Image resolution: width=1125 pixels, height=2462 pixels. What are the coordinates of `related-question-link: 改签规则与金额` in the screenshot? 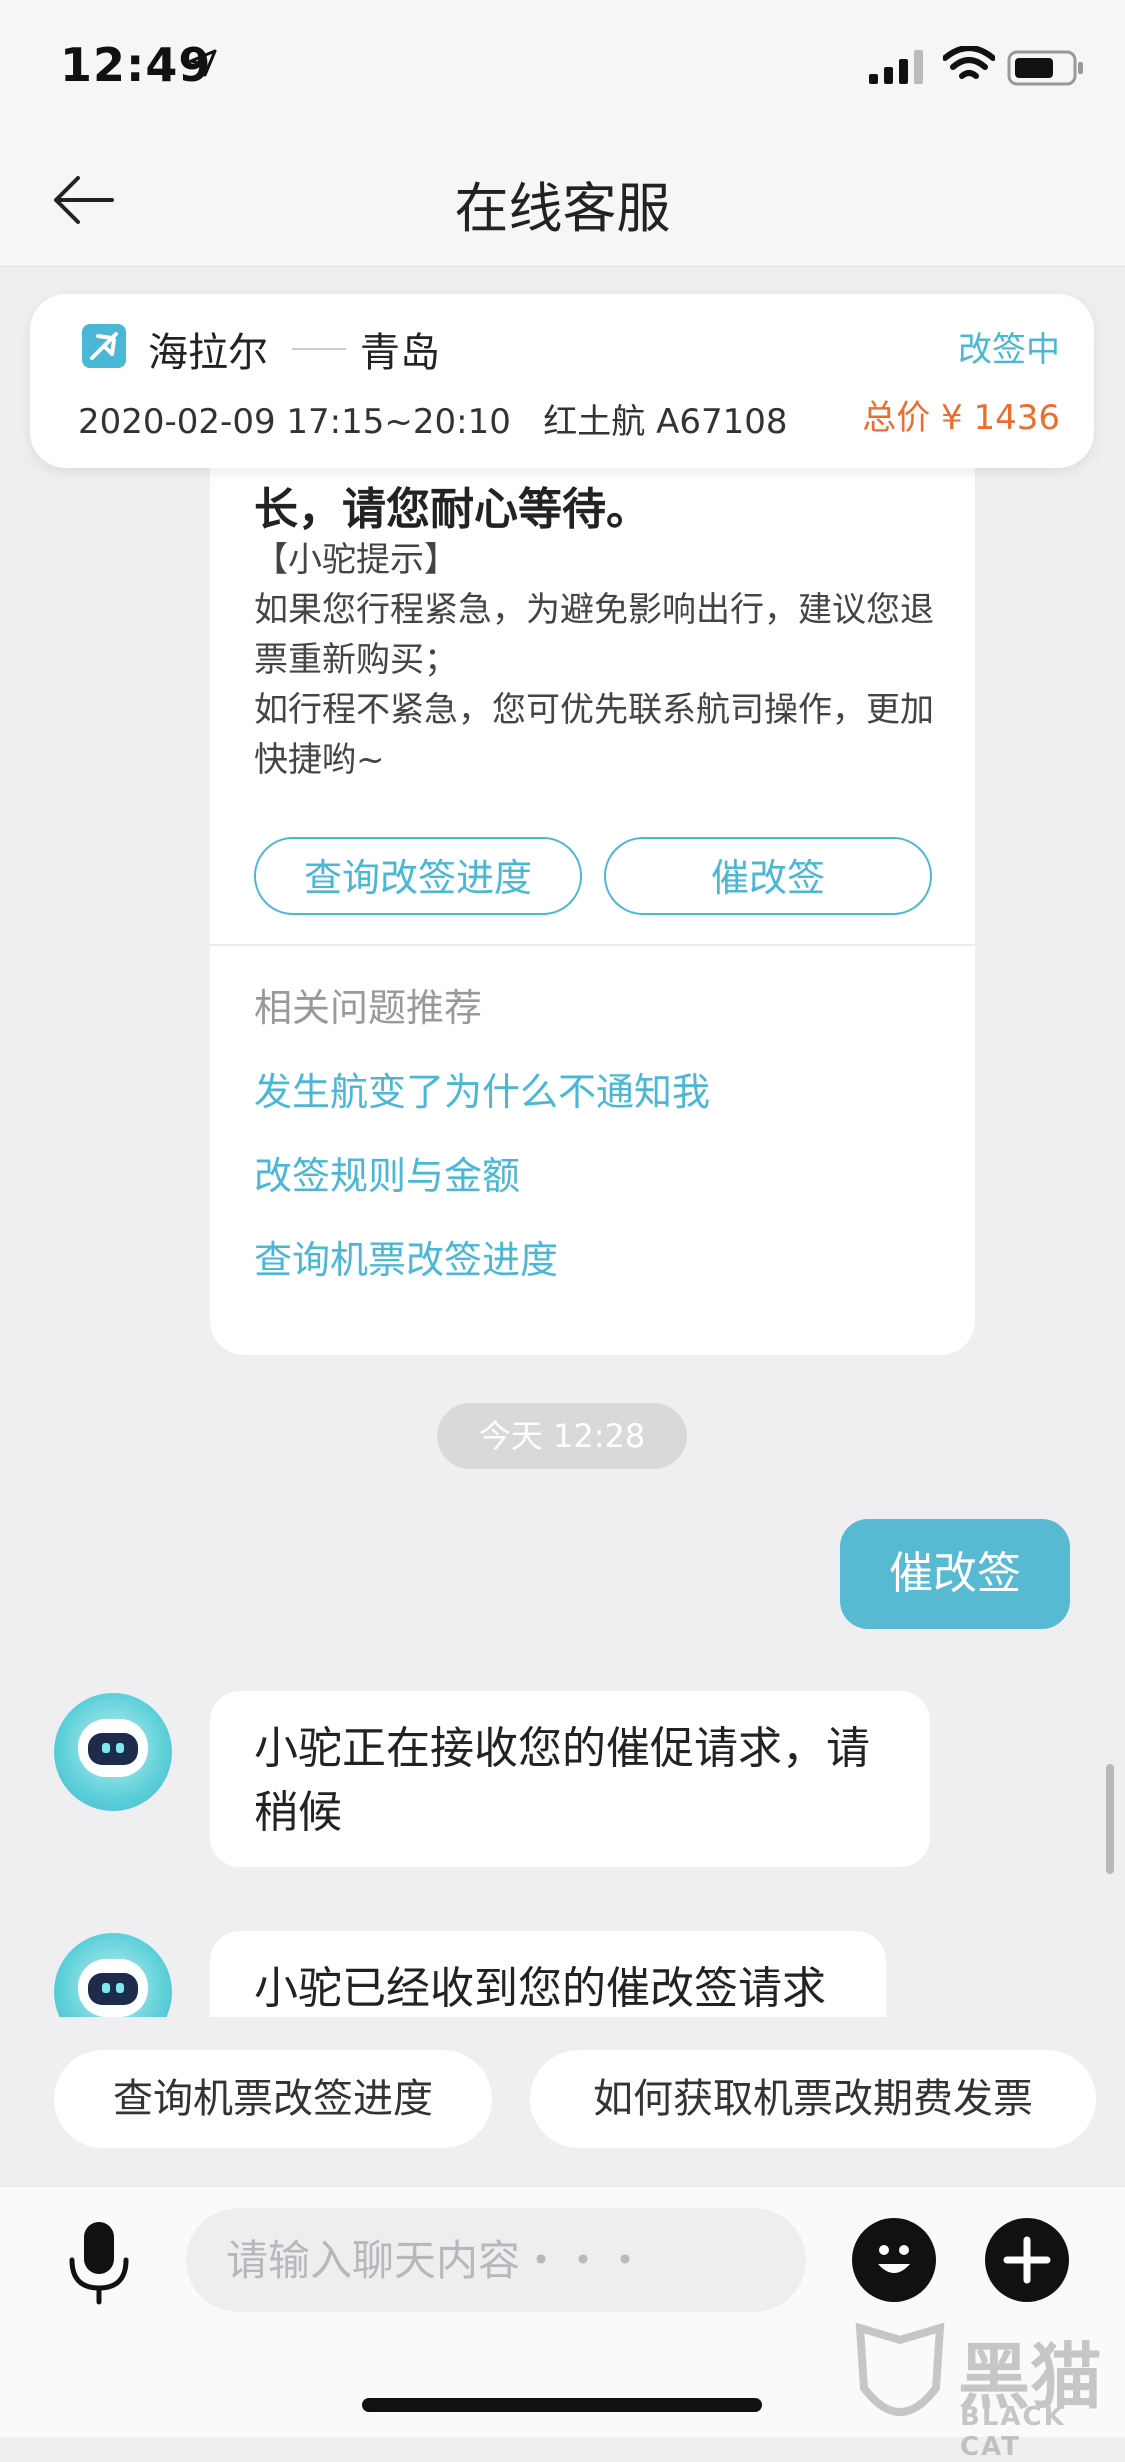 It's located at (387, 1172).